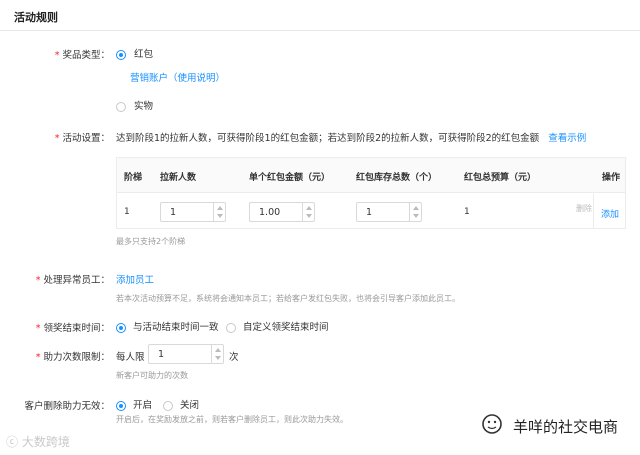 The width and height of the screenshot is (640, 455). I want to click on amount-value: 1.00, so click(269, 212).